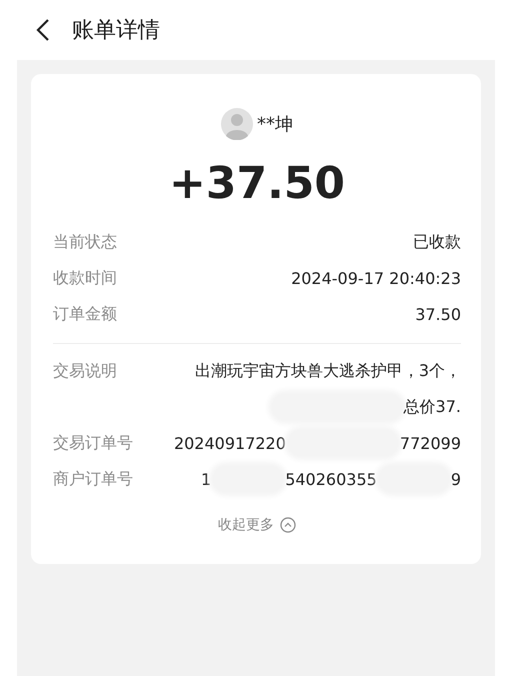 This screenshot has height=676, width=512. What do you see at coordinates (93, 443) in the screenshot?
I see `field-label: 交易订单号` at bounding box center [93, 443].